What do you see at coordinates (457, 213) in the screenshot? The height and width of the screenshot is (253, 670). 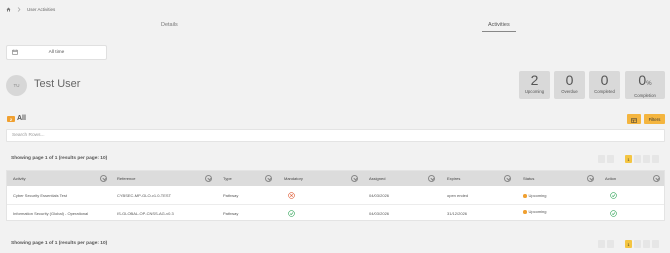 I see `cell-expires: 31/12/2026` at bounding box center [457, 213].